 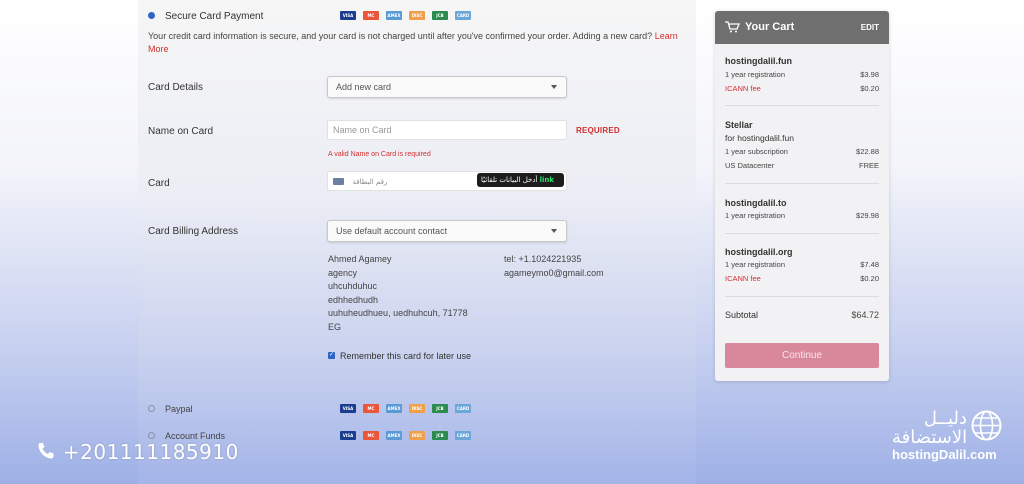 I want to click on card-details-select: Add new card, so click(x=447, y=87).